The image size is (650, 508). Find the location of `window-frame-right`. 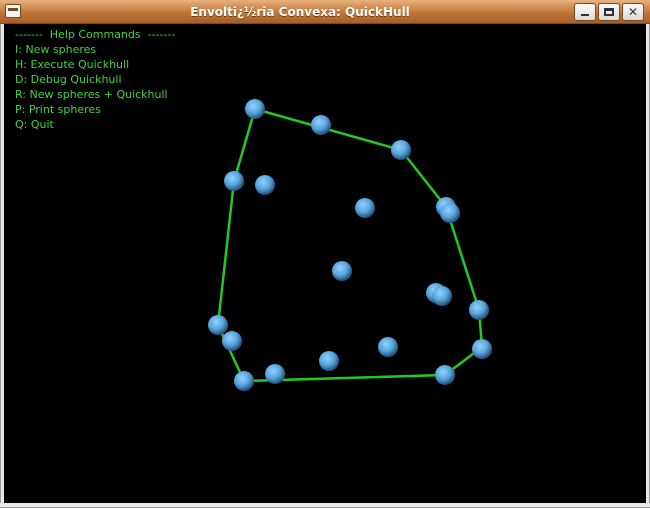

window-frame-right is located at coordinates (648, 266).